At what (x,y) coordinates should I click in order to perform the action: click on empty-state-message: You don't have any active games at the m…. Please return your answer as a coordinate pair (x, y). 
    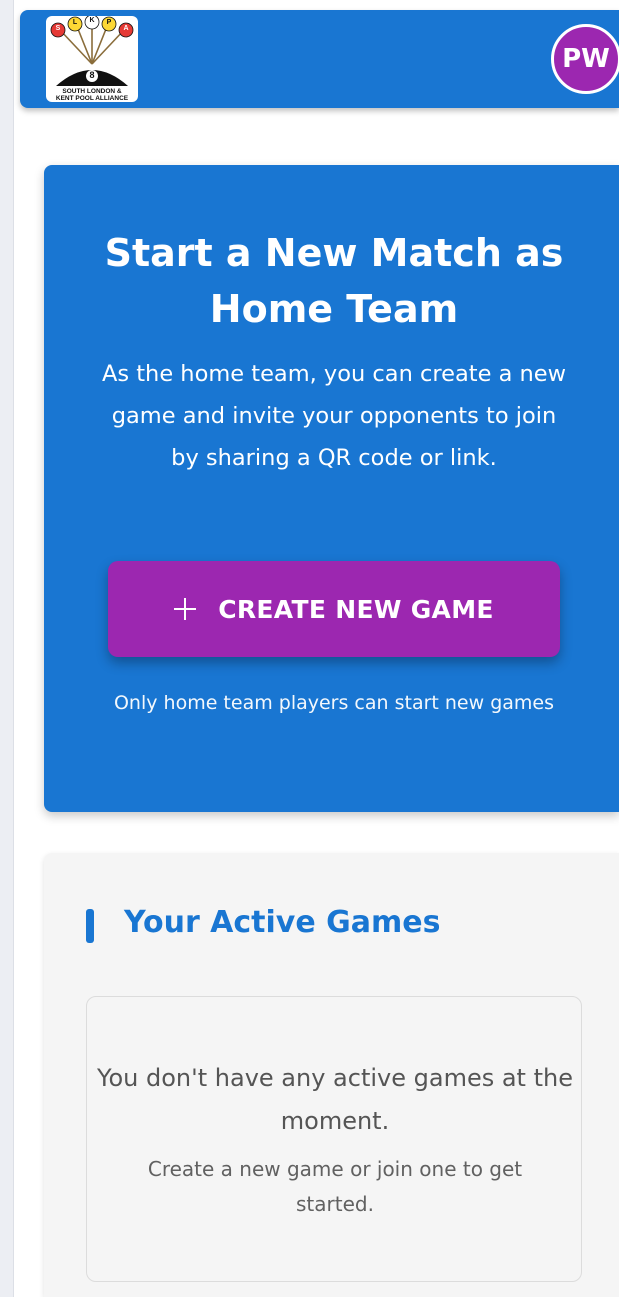
    Looking at the image, I should click on (335, 1099).